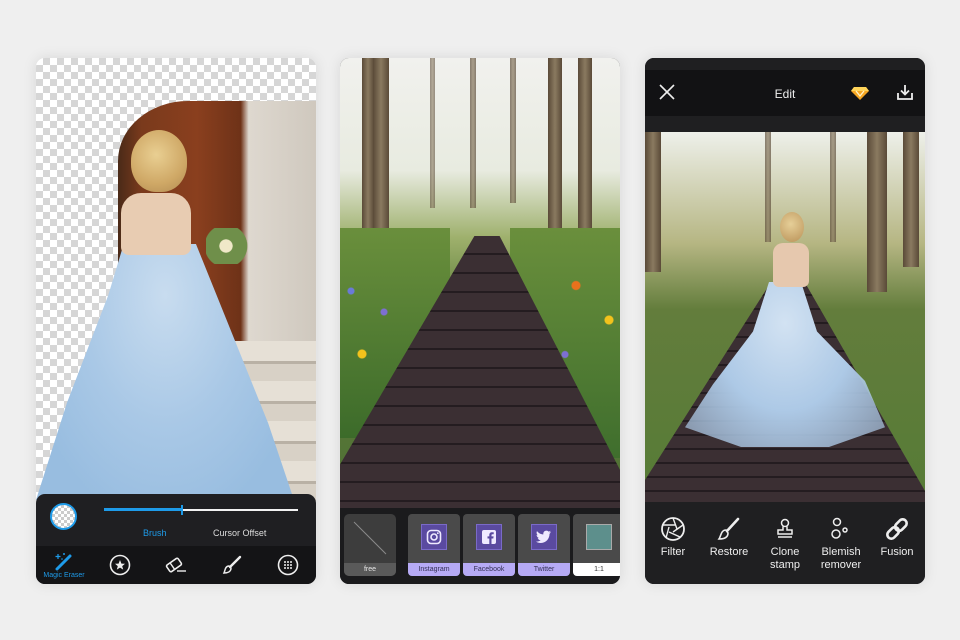 Image resolution: width=960 pixels, height=640 pixels. What do you see at coordinates (181, 510) in the screenshot?
I see `slider-thumb` at bounding box center [181, 510].